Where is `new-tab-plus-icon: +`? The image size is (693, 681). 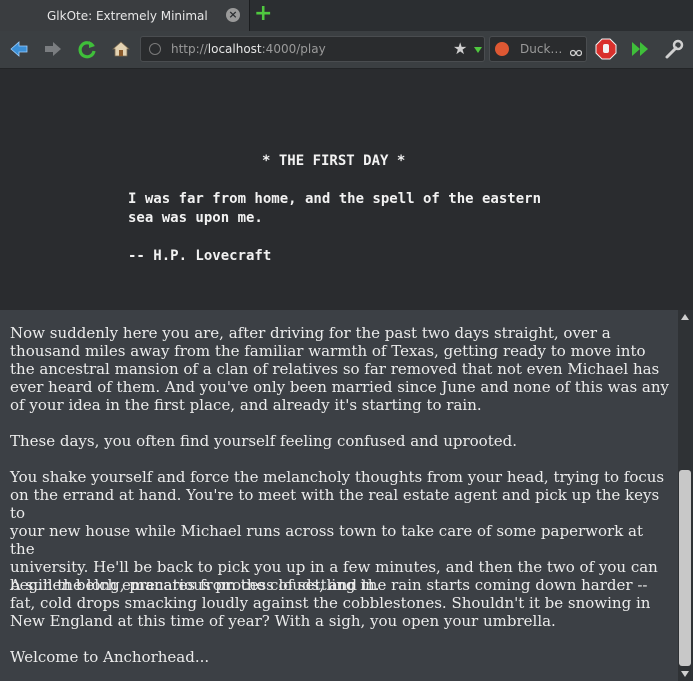
new-tab-plus-icon: + is located at coordinates (263, 14).